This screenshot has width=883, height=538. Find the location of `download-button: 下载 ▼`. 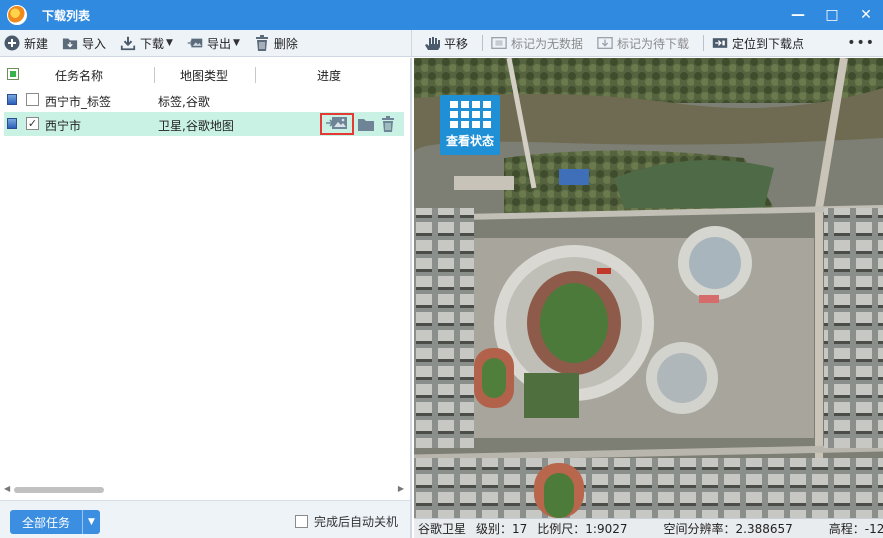

download-button: 下载 ▼ is located at coordinates (146, 43).